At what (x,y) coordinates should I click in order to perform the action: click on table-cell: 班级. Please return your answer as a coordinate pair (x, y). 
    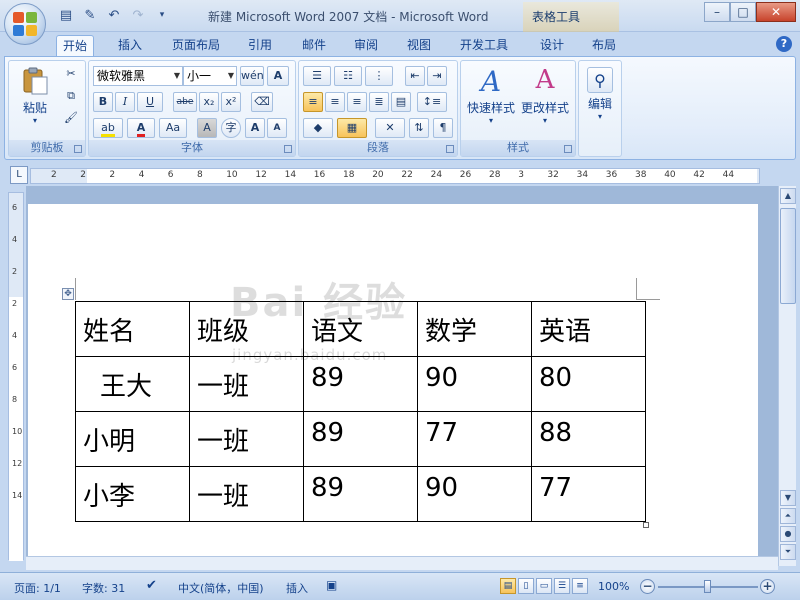
    Looking at the image, I should click on (246, 329).